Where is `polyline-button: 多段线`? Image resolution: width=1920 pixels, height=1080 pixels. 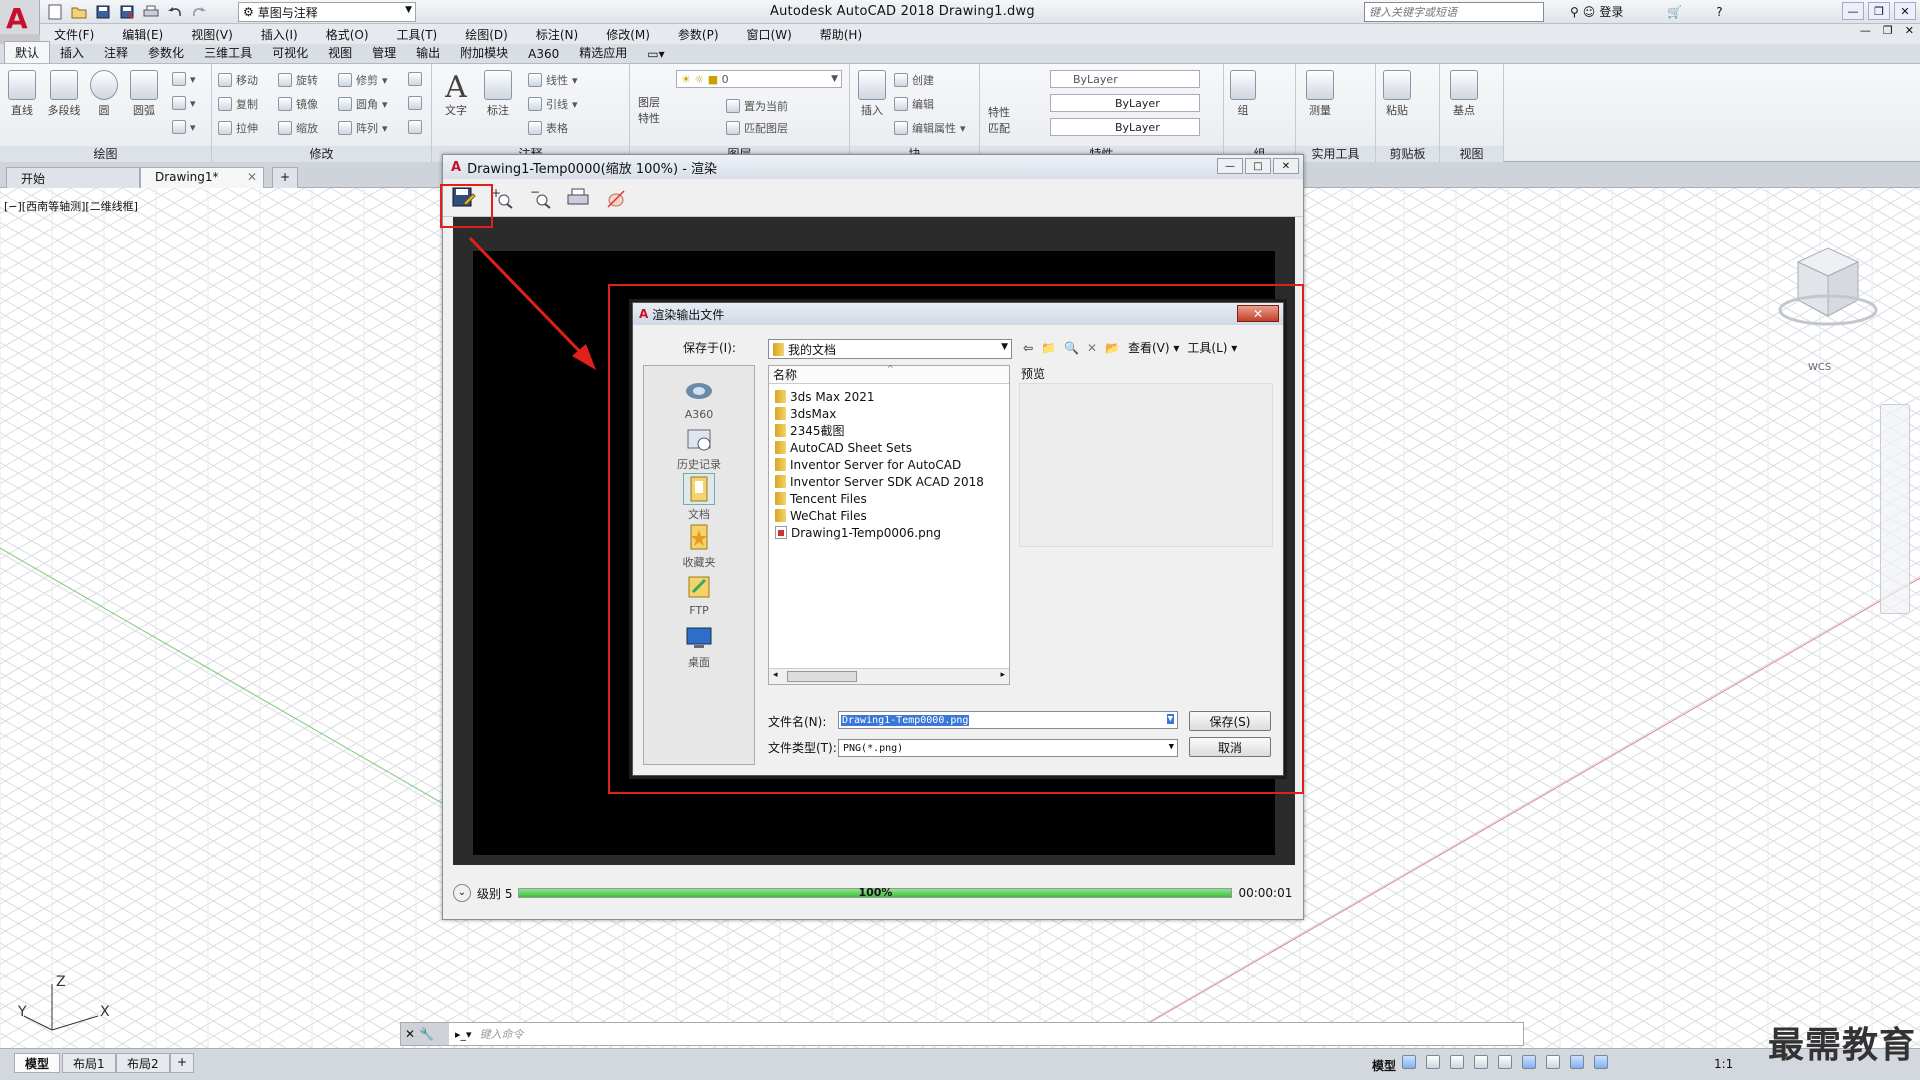
polyline-button: 多段线 is located at coordinates (64, 94).